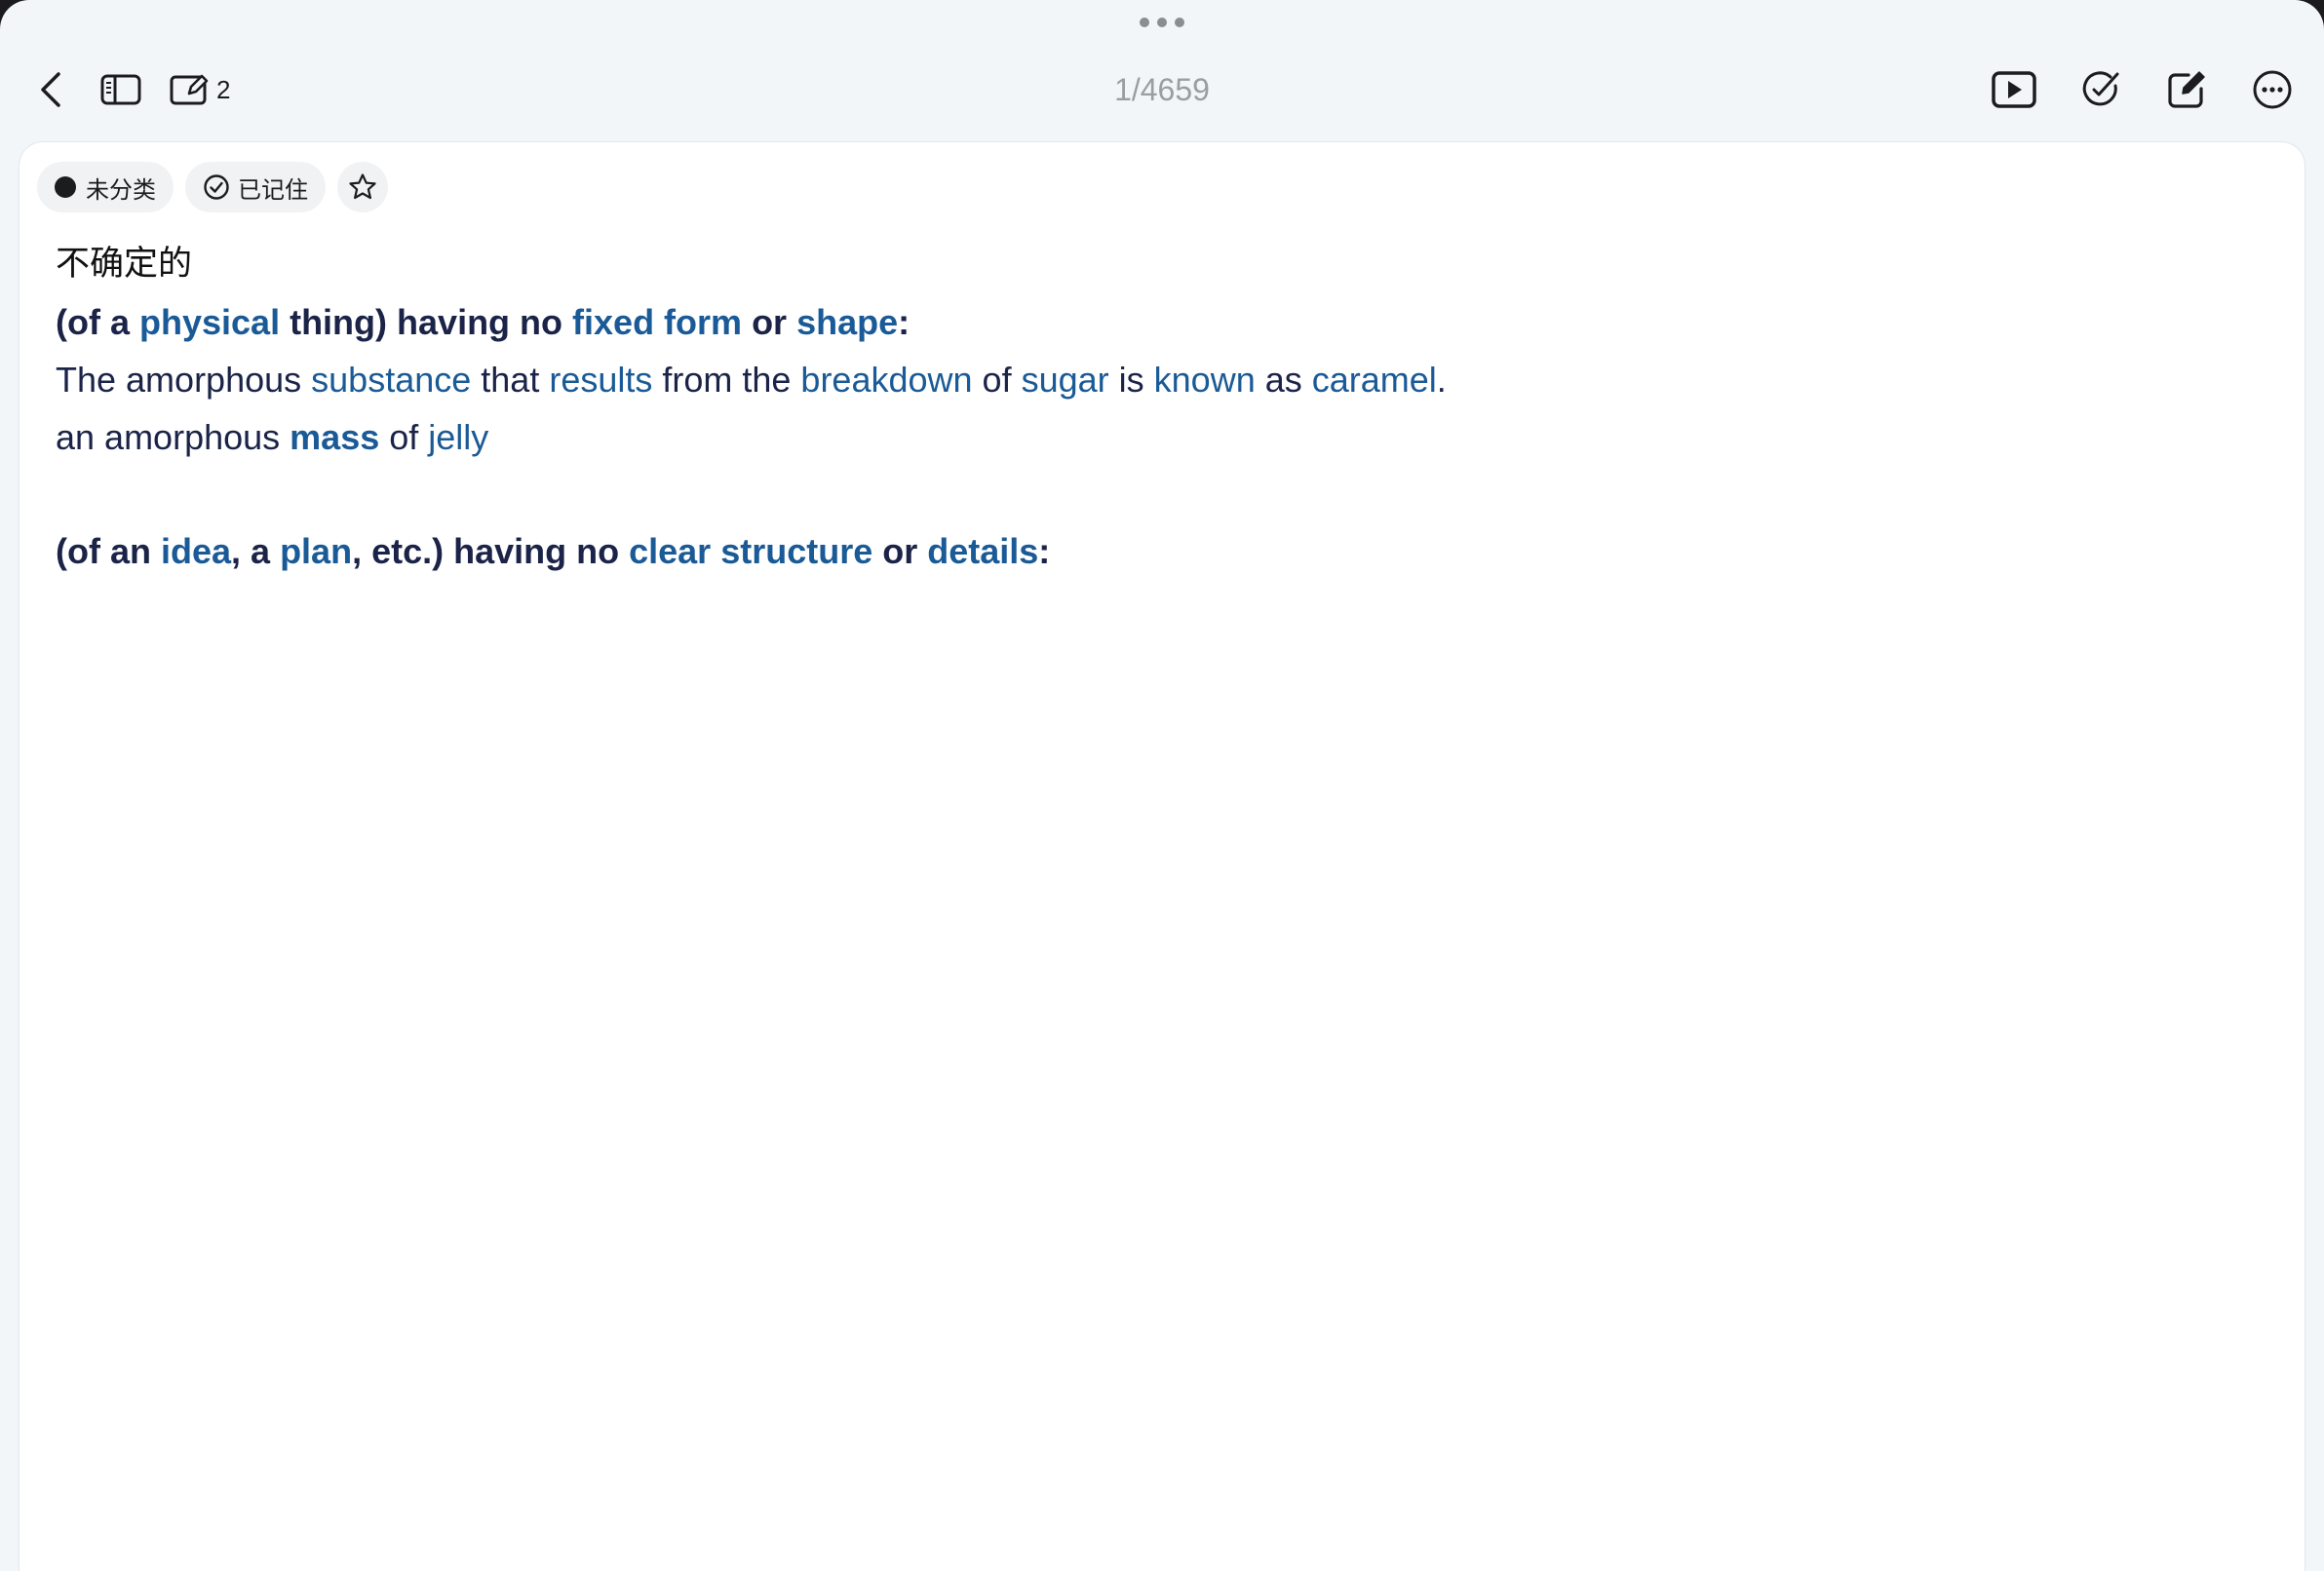 The image size is (2324, 1571). I want to click on sidebar-icon, so click(120, 90).